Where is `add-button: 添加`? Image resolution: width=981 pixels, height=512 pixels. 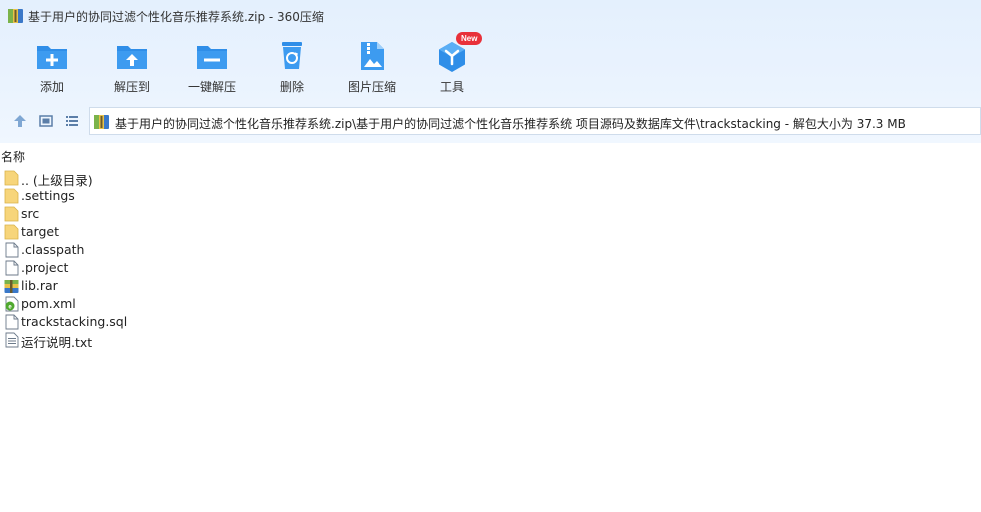 add-button: 添加 is located at coordinates (52, 66).